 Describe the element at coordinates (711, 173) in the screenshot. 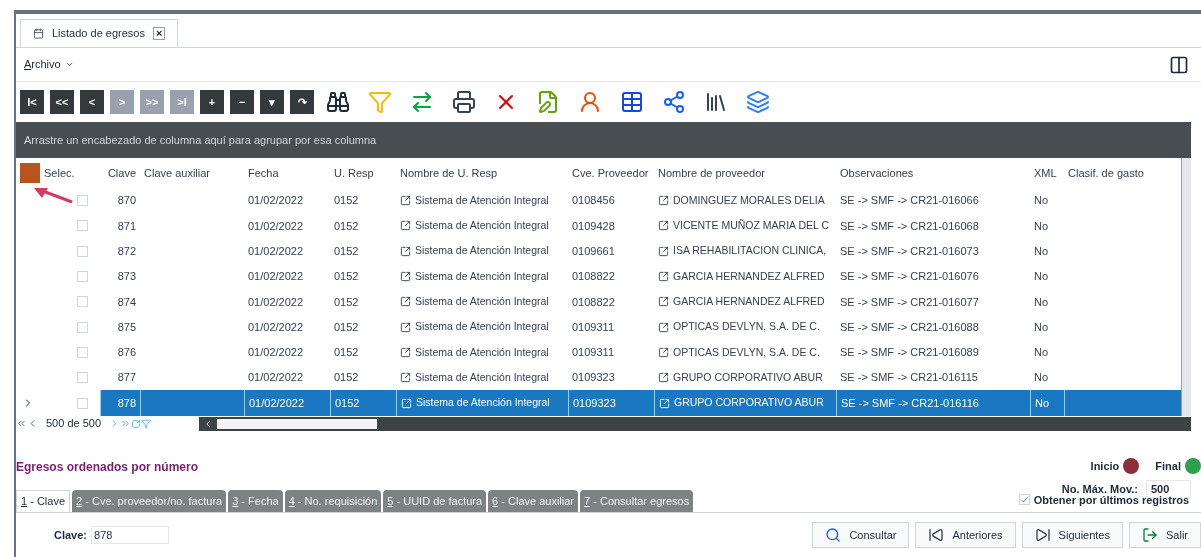

I see `column-header: Nombre de proveedor` at that location.